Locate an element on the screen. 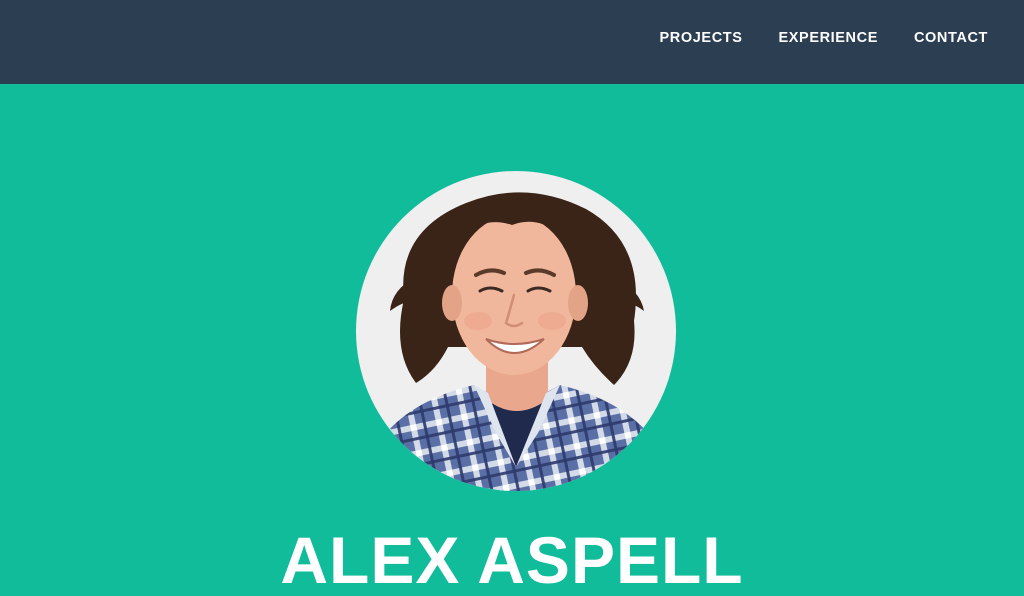 The width and height of the screenshot is (1024, 596). nav-link-contact: CONTACT is located at coordinates (951, 38).